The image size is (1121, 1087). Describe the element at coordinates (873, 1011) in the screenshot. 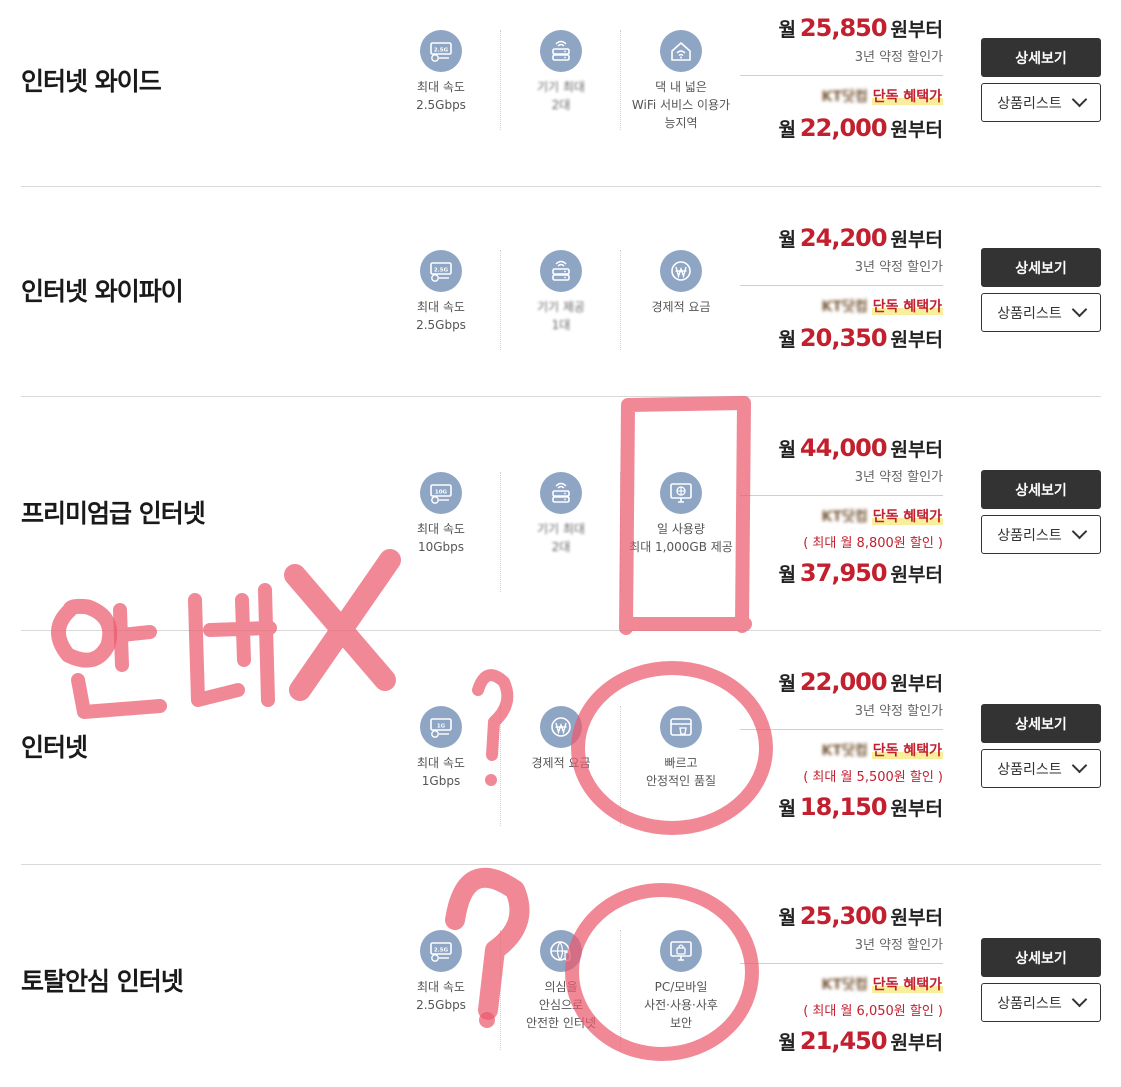

I see `discount-note: ( 최대 월 6,050원 할인 )` at that location.